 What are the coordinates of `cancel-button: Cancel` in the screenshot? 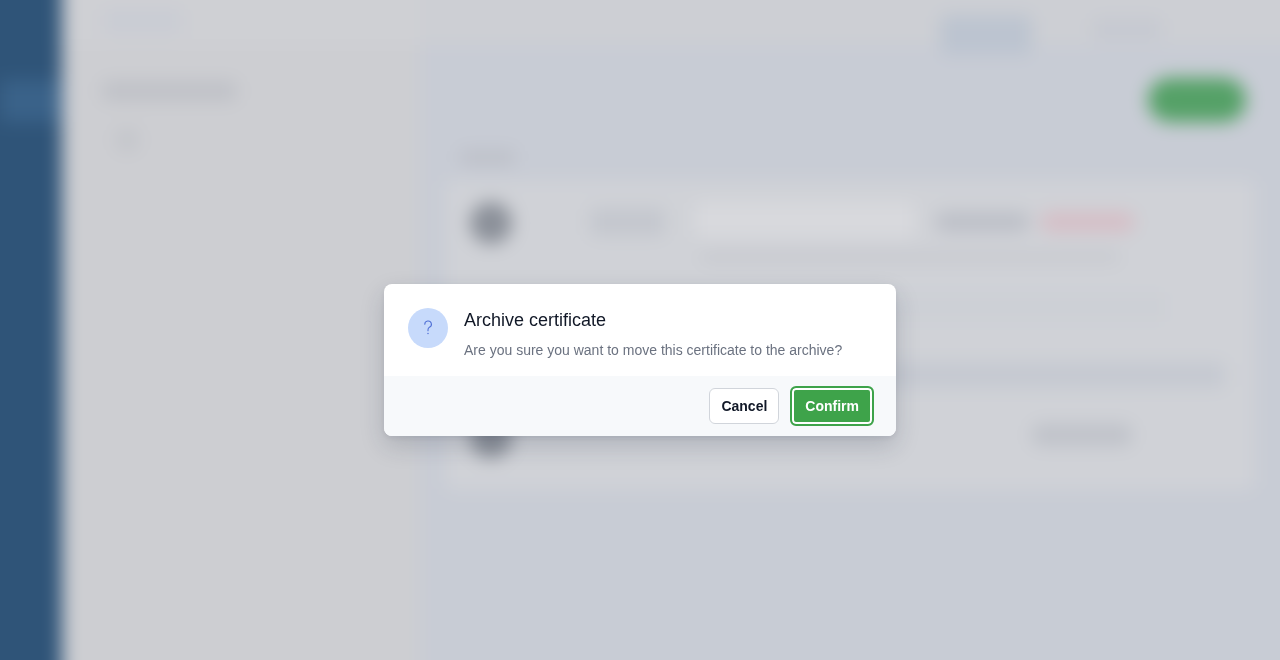 It's located at (744, 406).